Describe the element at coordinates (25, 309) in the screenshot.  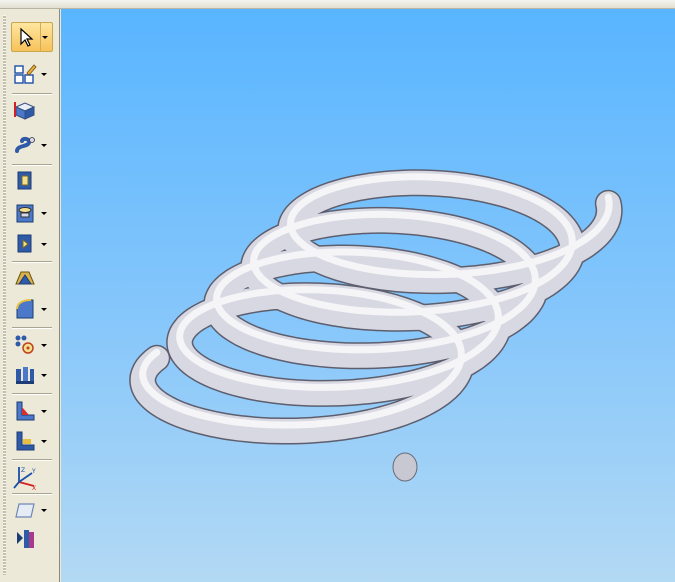
I see `round-blend-icon` at that location.